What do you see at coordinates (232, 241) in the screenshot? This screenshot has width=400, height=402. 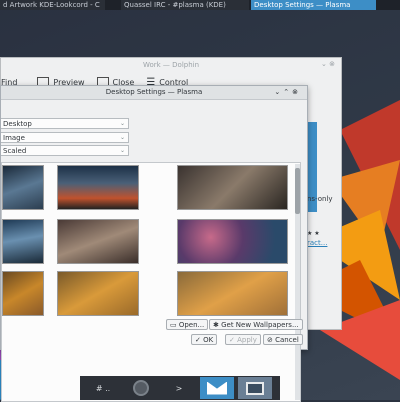 I see `wallpaper-thumb-cups` at bounding box center [232, 241].